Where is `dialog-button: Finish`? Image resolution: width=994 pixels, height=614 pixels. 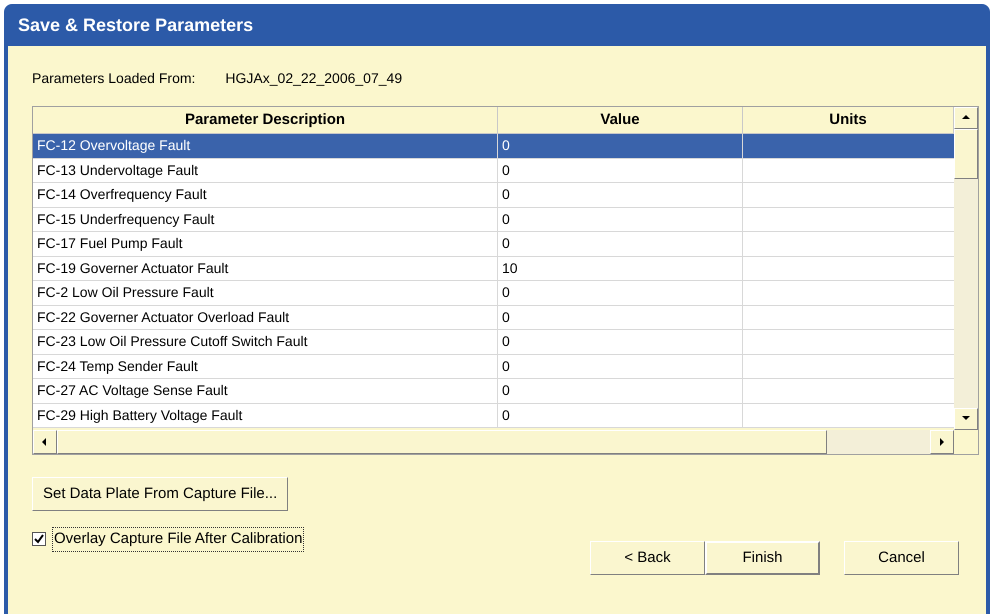
dialog-button: Finish is located at coordinates (762, 558).